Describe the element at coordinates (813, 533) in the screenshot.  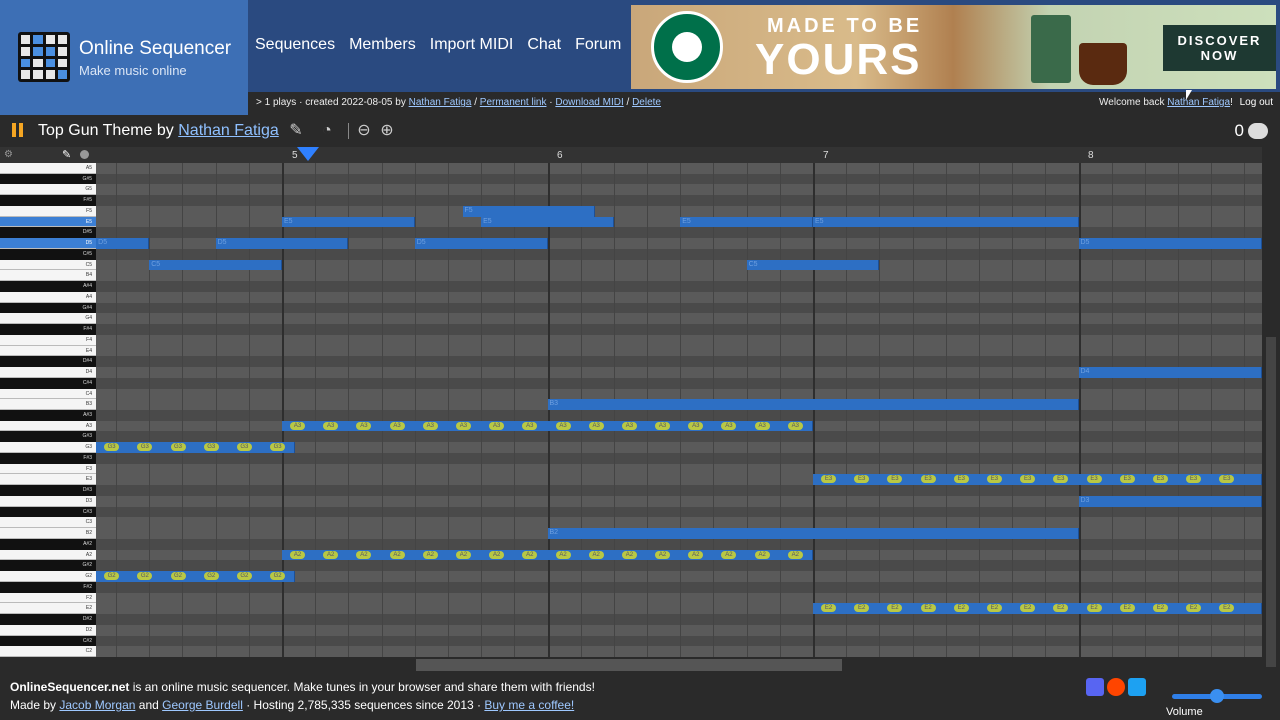
I see `note-block: B2` at that location.